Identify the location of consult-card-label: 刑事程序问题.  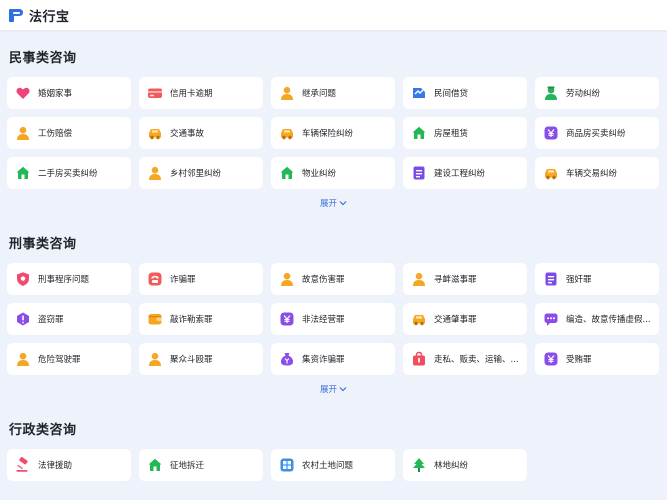
(64, 280).